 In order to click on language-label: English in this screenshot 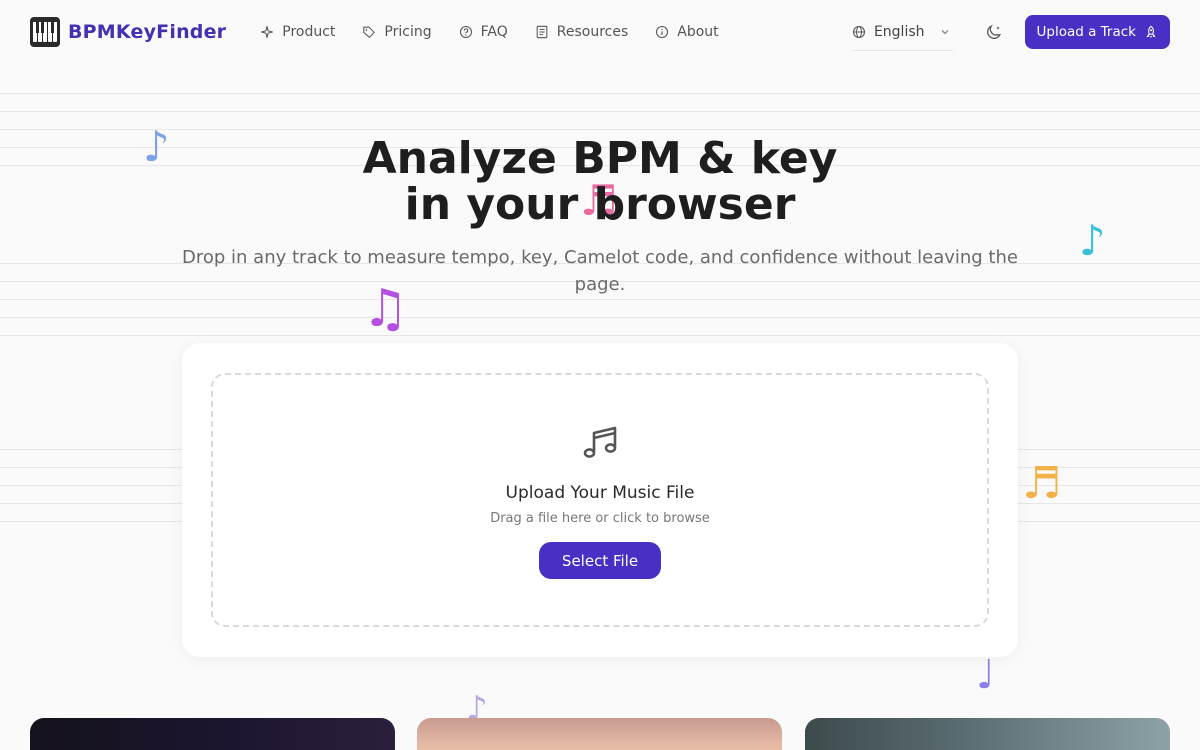, I will do `click(899, 31)`.